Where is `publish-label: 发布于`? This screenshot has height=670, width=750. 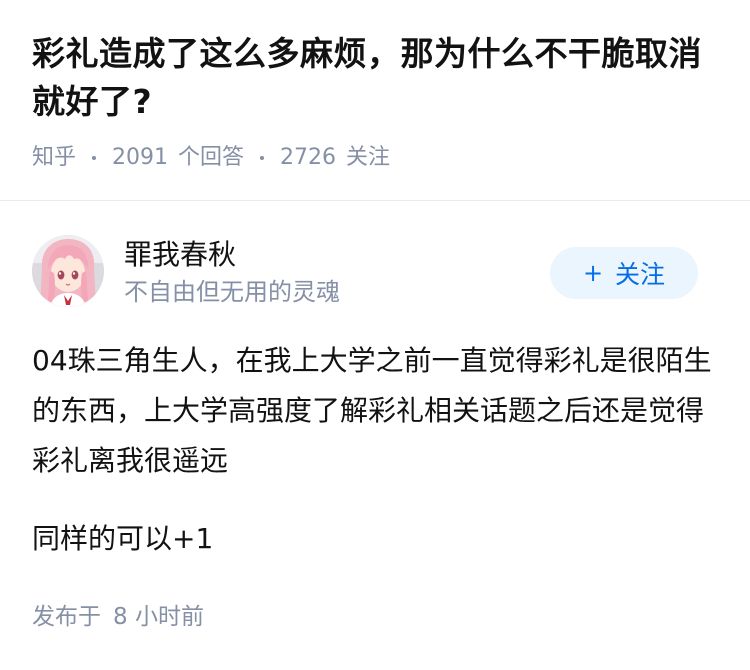 publish-label: 发布于 is located at coordinates (66, 617).